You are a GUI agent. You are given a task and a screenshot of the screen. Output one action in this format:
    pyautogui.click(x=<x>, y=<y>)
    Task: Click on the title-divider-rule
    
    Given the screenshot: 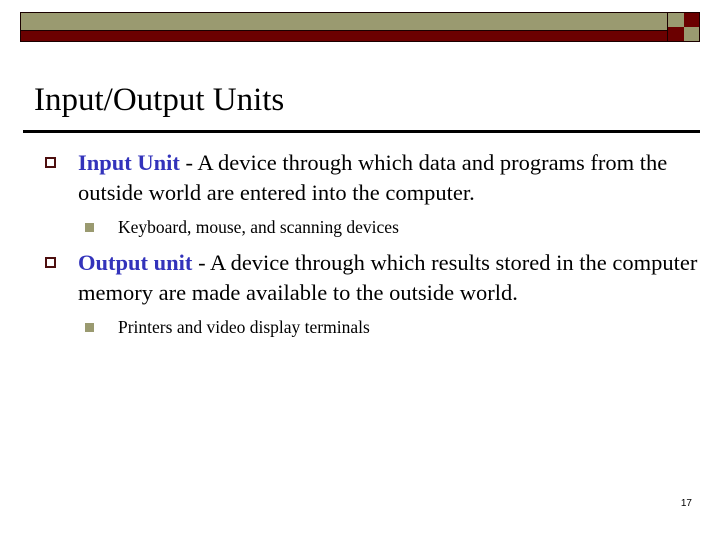 What is the action you would take?
    pyautogui.click(x=361, y=131)
    